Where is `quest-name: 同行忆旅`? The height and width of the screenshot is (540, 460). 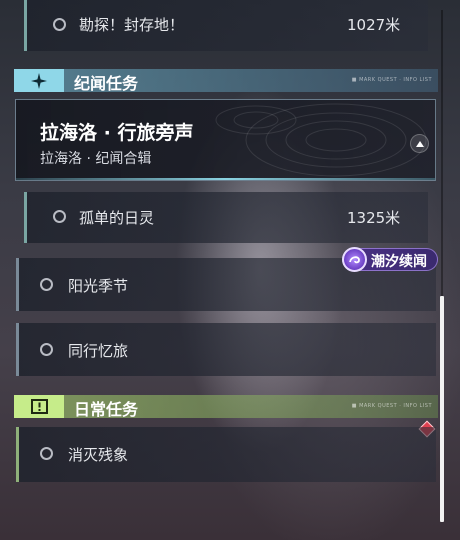
quest-name: 同行忆旅 is located at coordinates (98, 351).